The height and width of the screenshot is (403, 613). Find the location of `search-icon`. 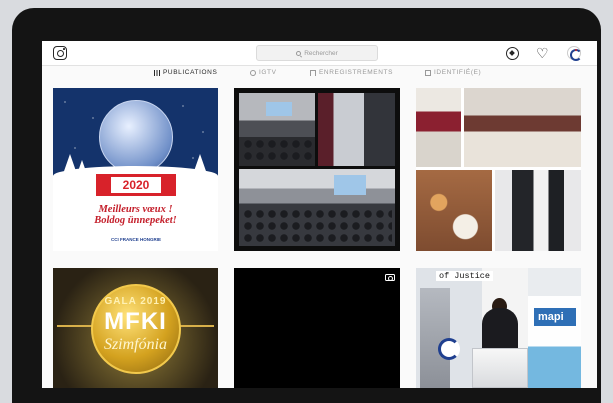

search-icon is located at coordinates (299, 53).